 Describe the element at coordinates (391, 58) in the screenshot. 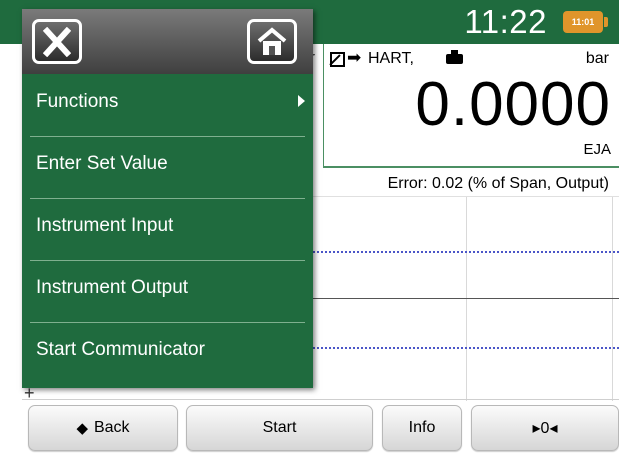

I see `protocol-label: HART,` at that location.